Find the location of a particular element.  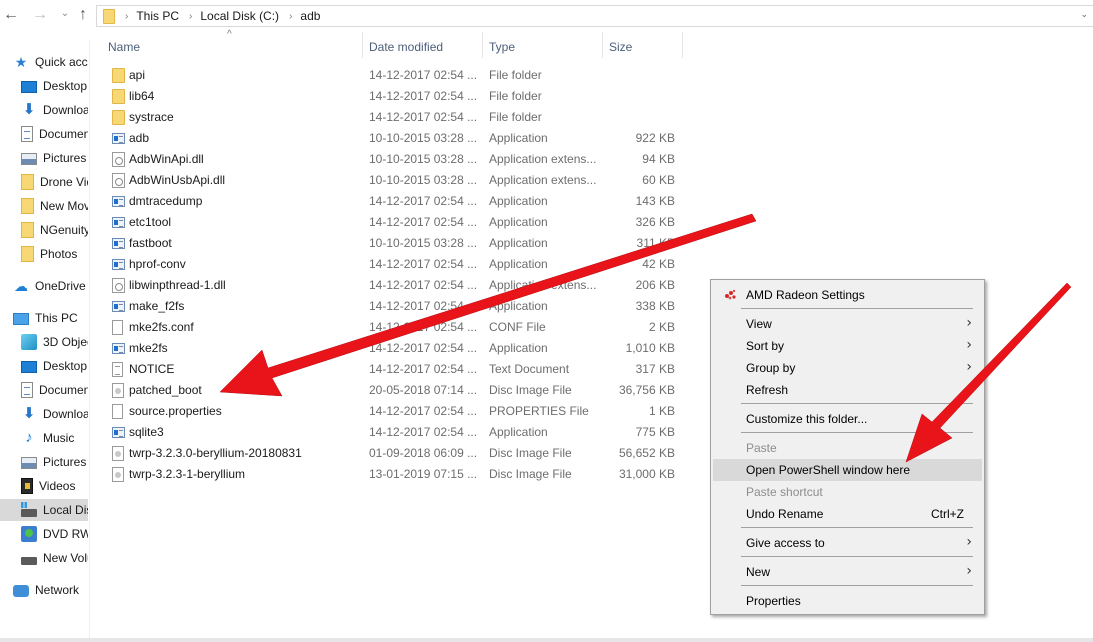

file-row: adb 10-10-2015 03:28 ... Application 922 KB is located at coordinates (390, 138).